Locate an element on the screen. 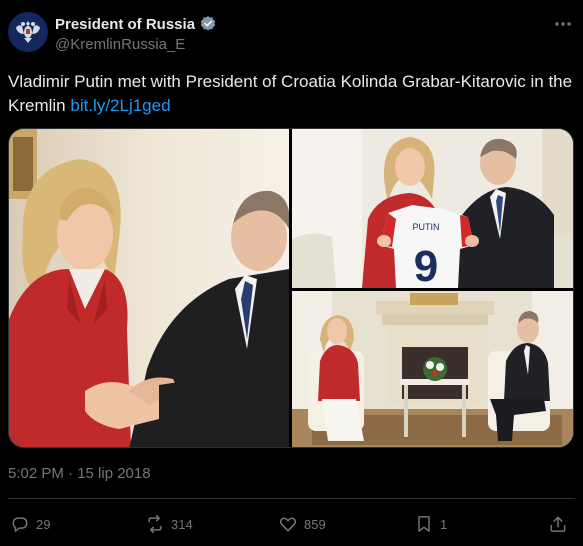 Image resolution: width=583 pixels, height=546 pixels. verified-badge-icon is located at coordinates (208, 23).